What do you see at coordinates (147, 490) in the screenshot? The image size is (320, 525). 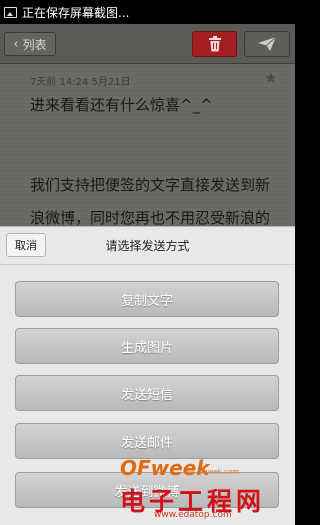 I see `send-to-weibo-button: 发送到微博` at bounding box center [147, 490].